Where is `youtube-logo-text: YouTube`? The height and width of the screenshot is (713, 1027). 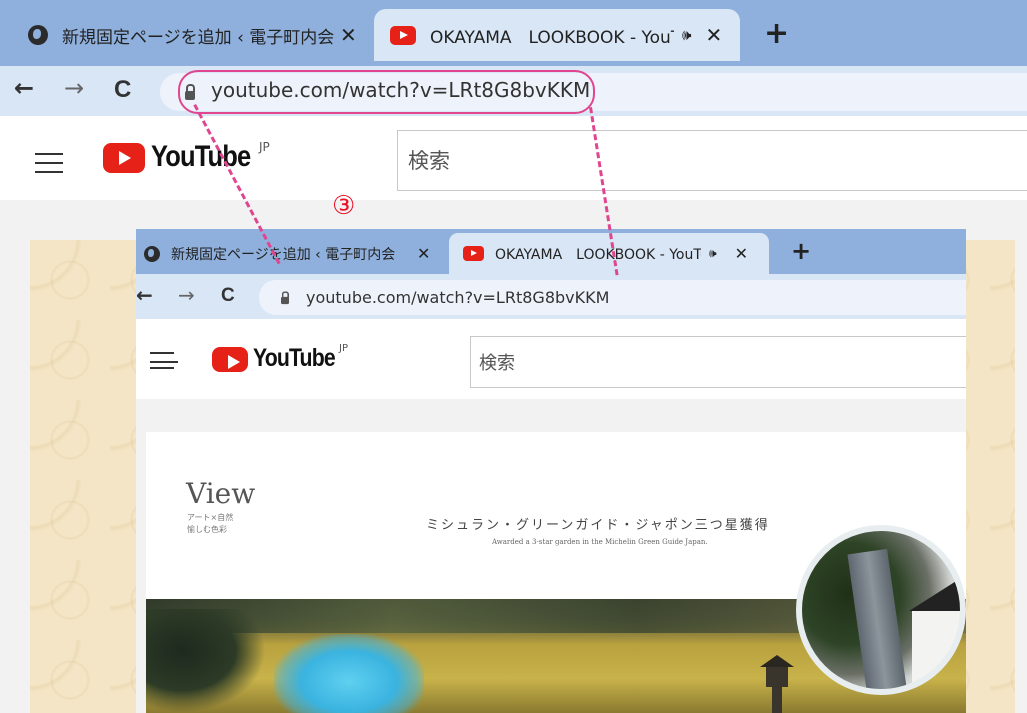
youtube-logo-text: YouTube is located at coordinates (201, 157).